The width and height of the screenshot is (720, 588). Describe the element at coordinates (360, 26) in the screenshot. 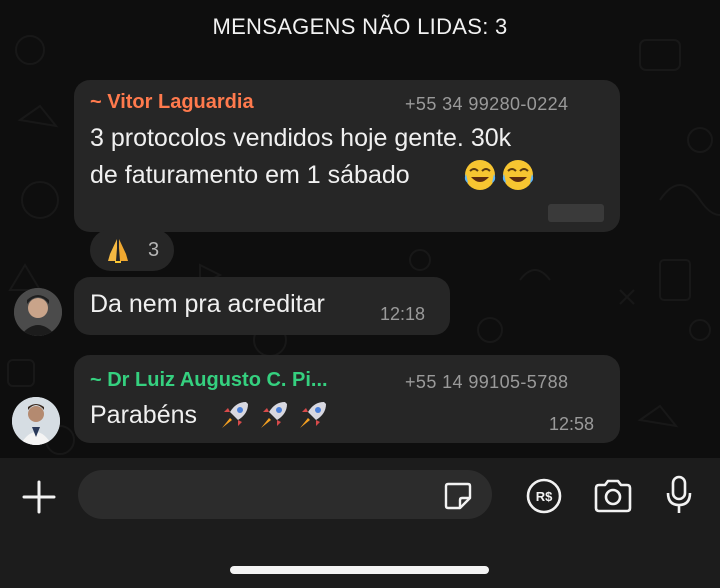

I see `unread-messages-banner: MENSAGENS NÃO LIDAS: 3` at that location.